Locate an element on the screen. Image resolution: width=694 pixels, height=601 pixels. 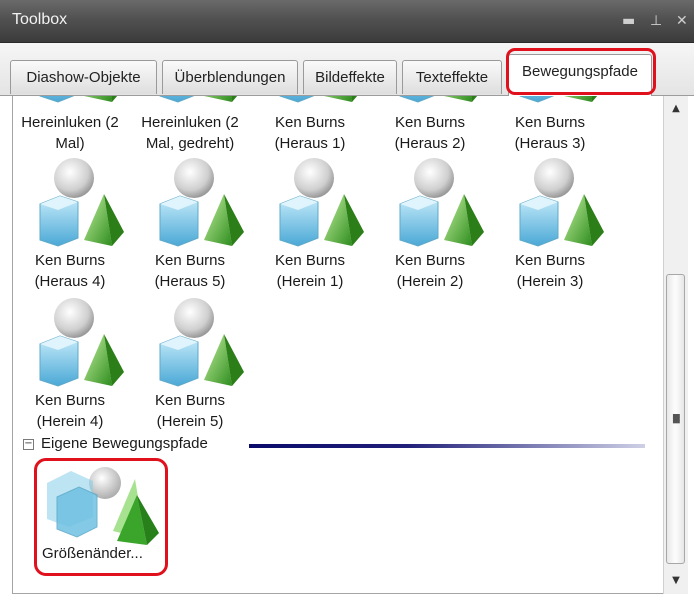
scroll-thumb: ▬ ▬ ▬ is located at coordinates (675, 419).